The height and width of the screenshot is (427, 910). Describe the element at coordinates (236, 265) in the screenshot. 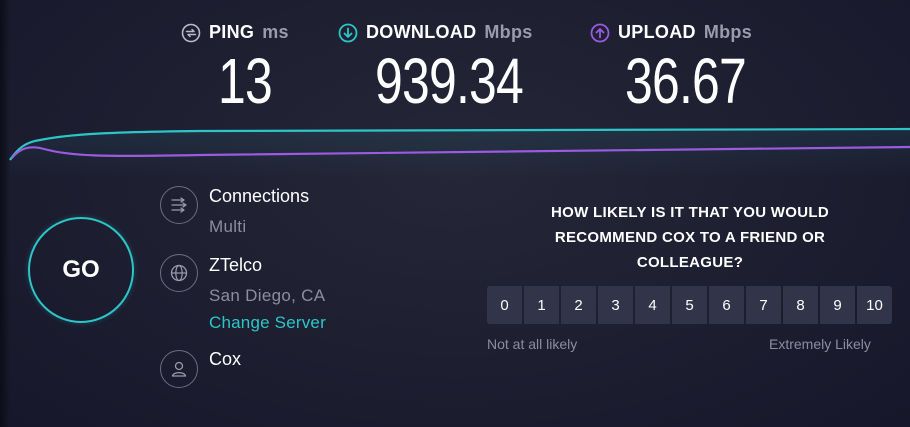

I see `server-name: ZTelco` at that location.